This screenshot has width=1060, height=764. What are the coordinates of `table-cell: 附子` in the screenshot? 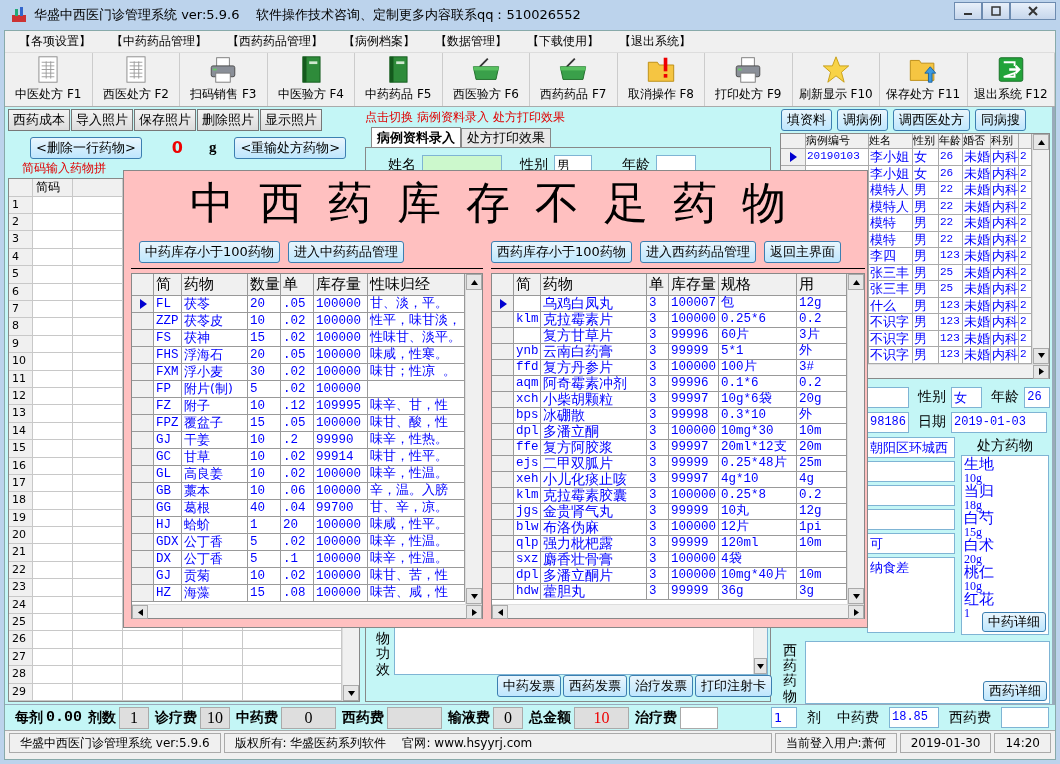 It's located at (215, 406).